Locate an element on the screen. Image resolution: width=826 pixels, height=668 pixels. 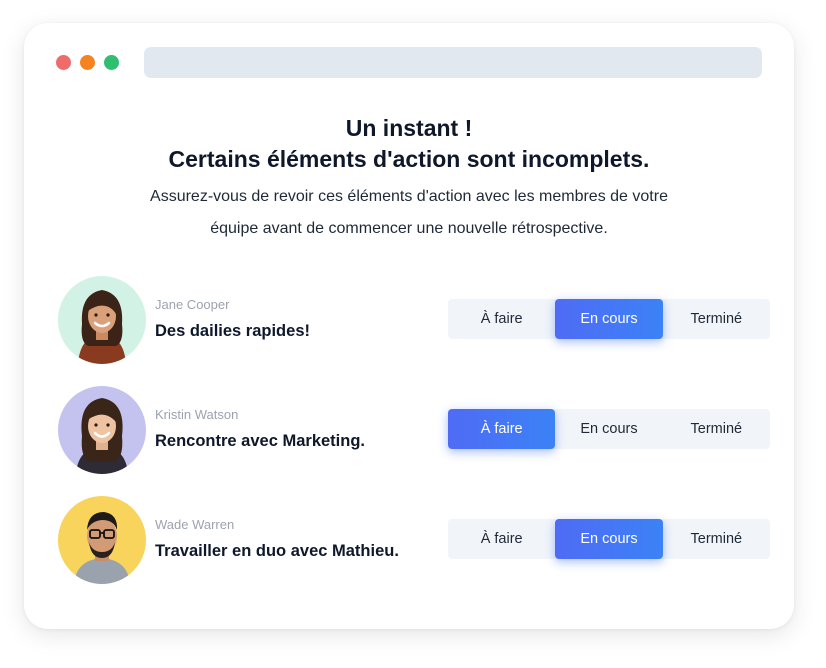
item-details: Jane Cooper Des dailies rapides! is located at coordinates (232, 319).